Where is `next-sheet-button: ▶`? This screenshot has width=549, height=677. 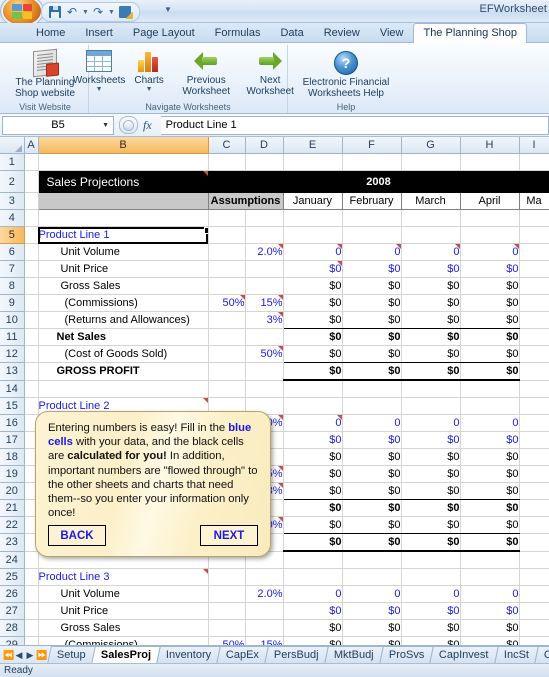 next-sheet-button: ▶ is located at coordinates (30, 655).